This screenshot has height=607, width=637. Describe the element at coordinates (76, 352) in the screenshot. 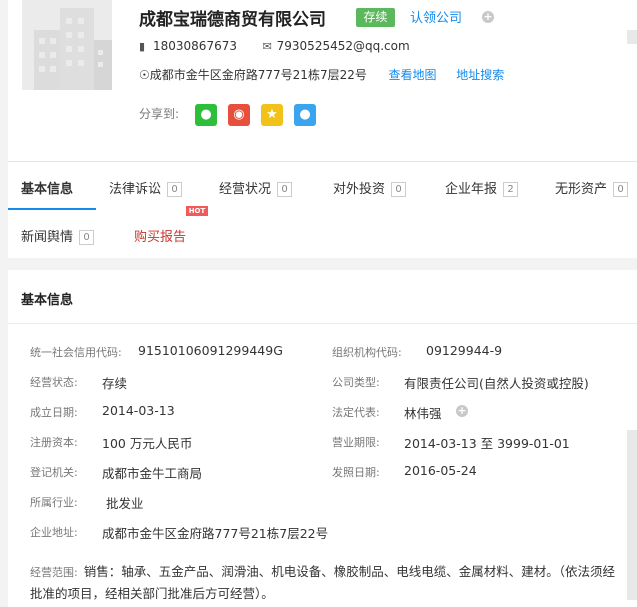

I see `field-label: 统一社会信用代码:` at that location.